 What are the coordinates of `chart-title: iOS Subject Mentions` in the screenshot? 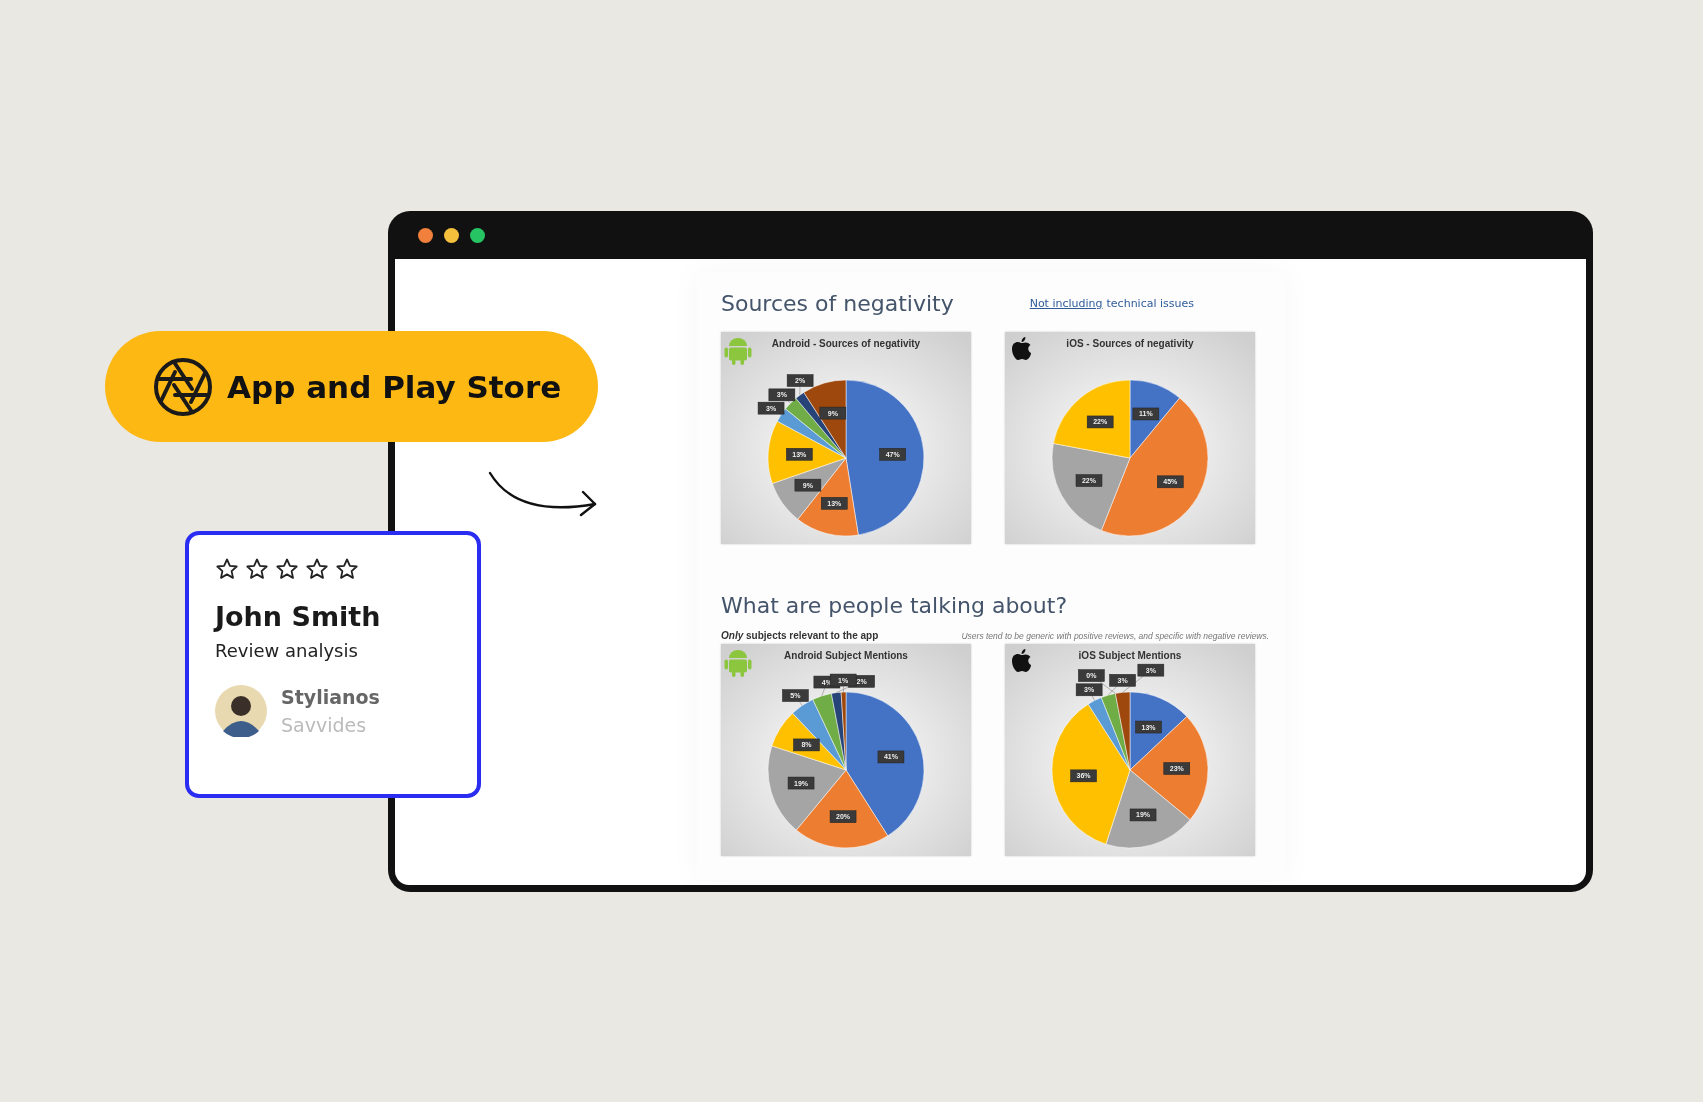 It's located at (1130, 655).